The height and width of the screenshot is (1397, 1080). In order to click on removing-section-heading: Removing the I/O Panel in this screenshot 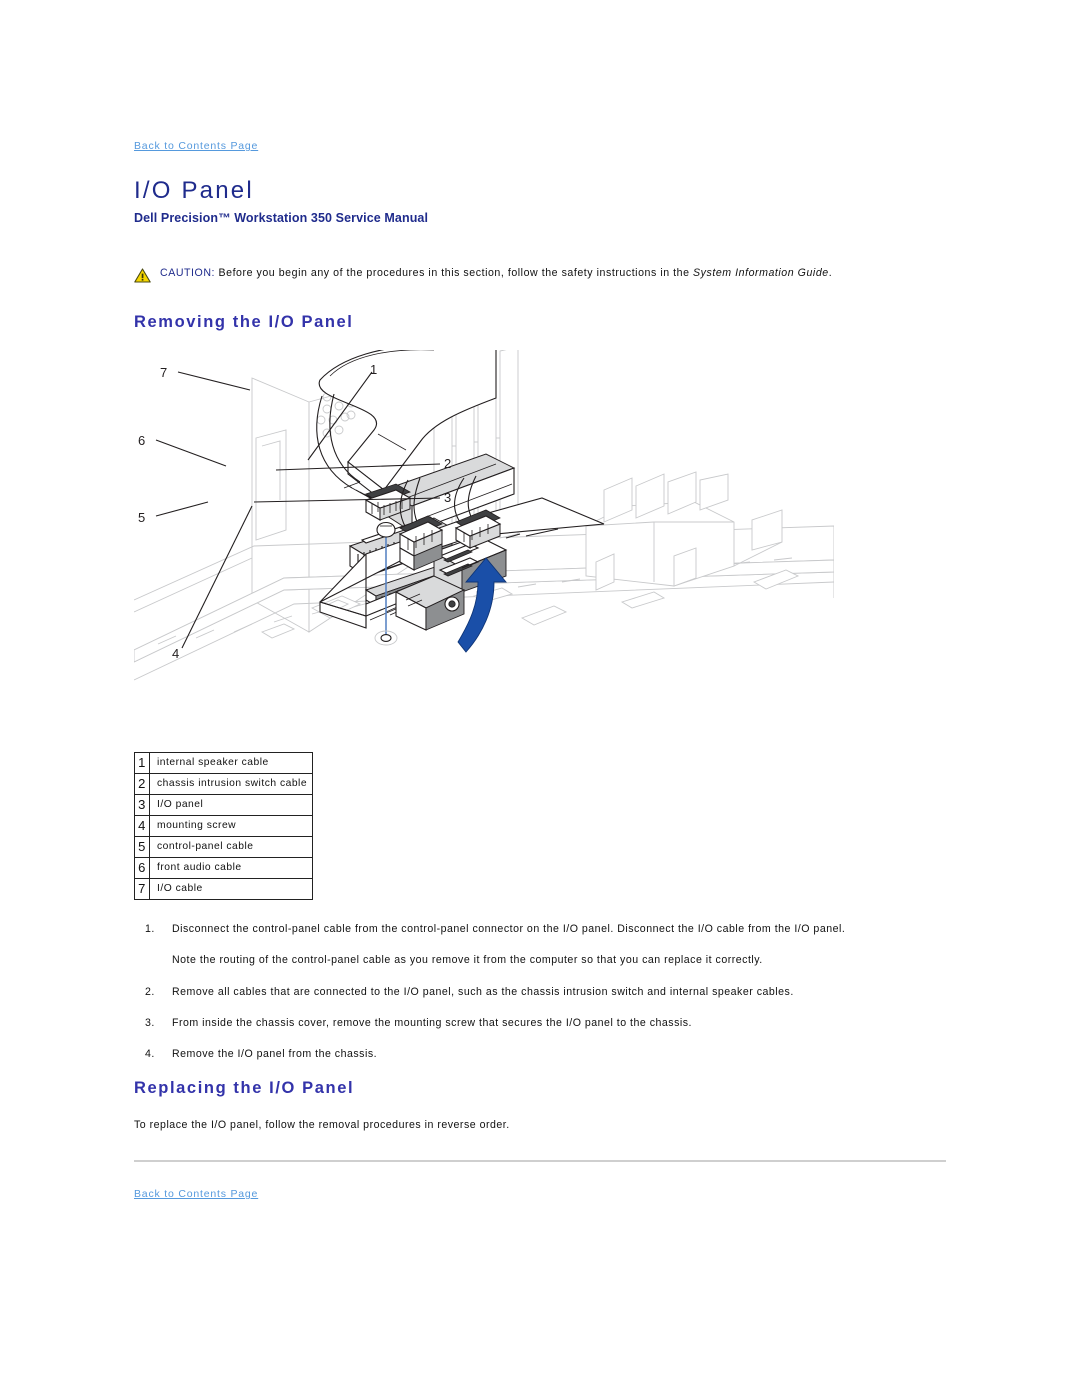, I will do `click(244, 322)`.